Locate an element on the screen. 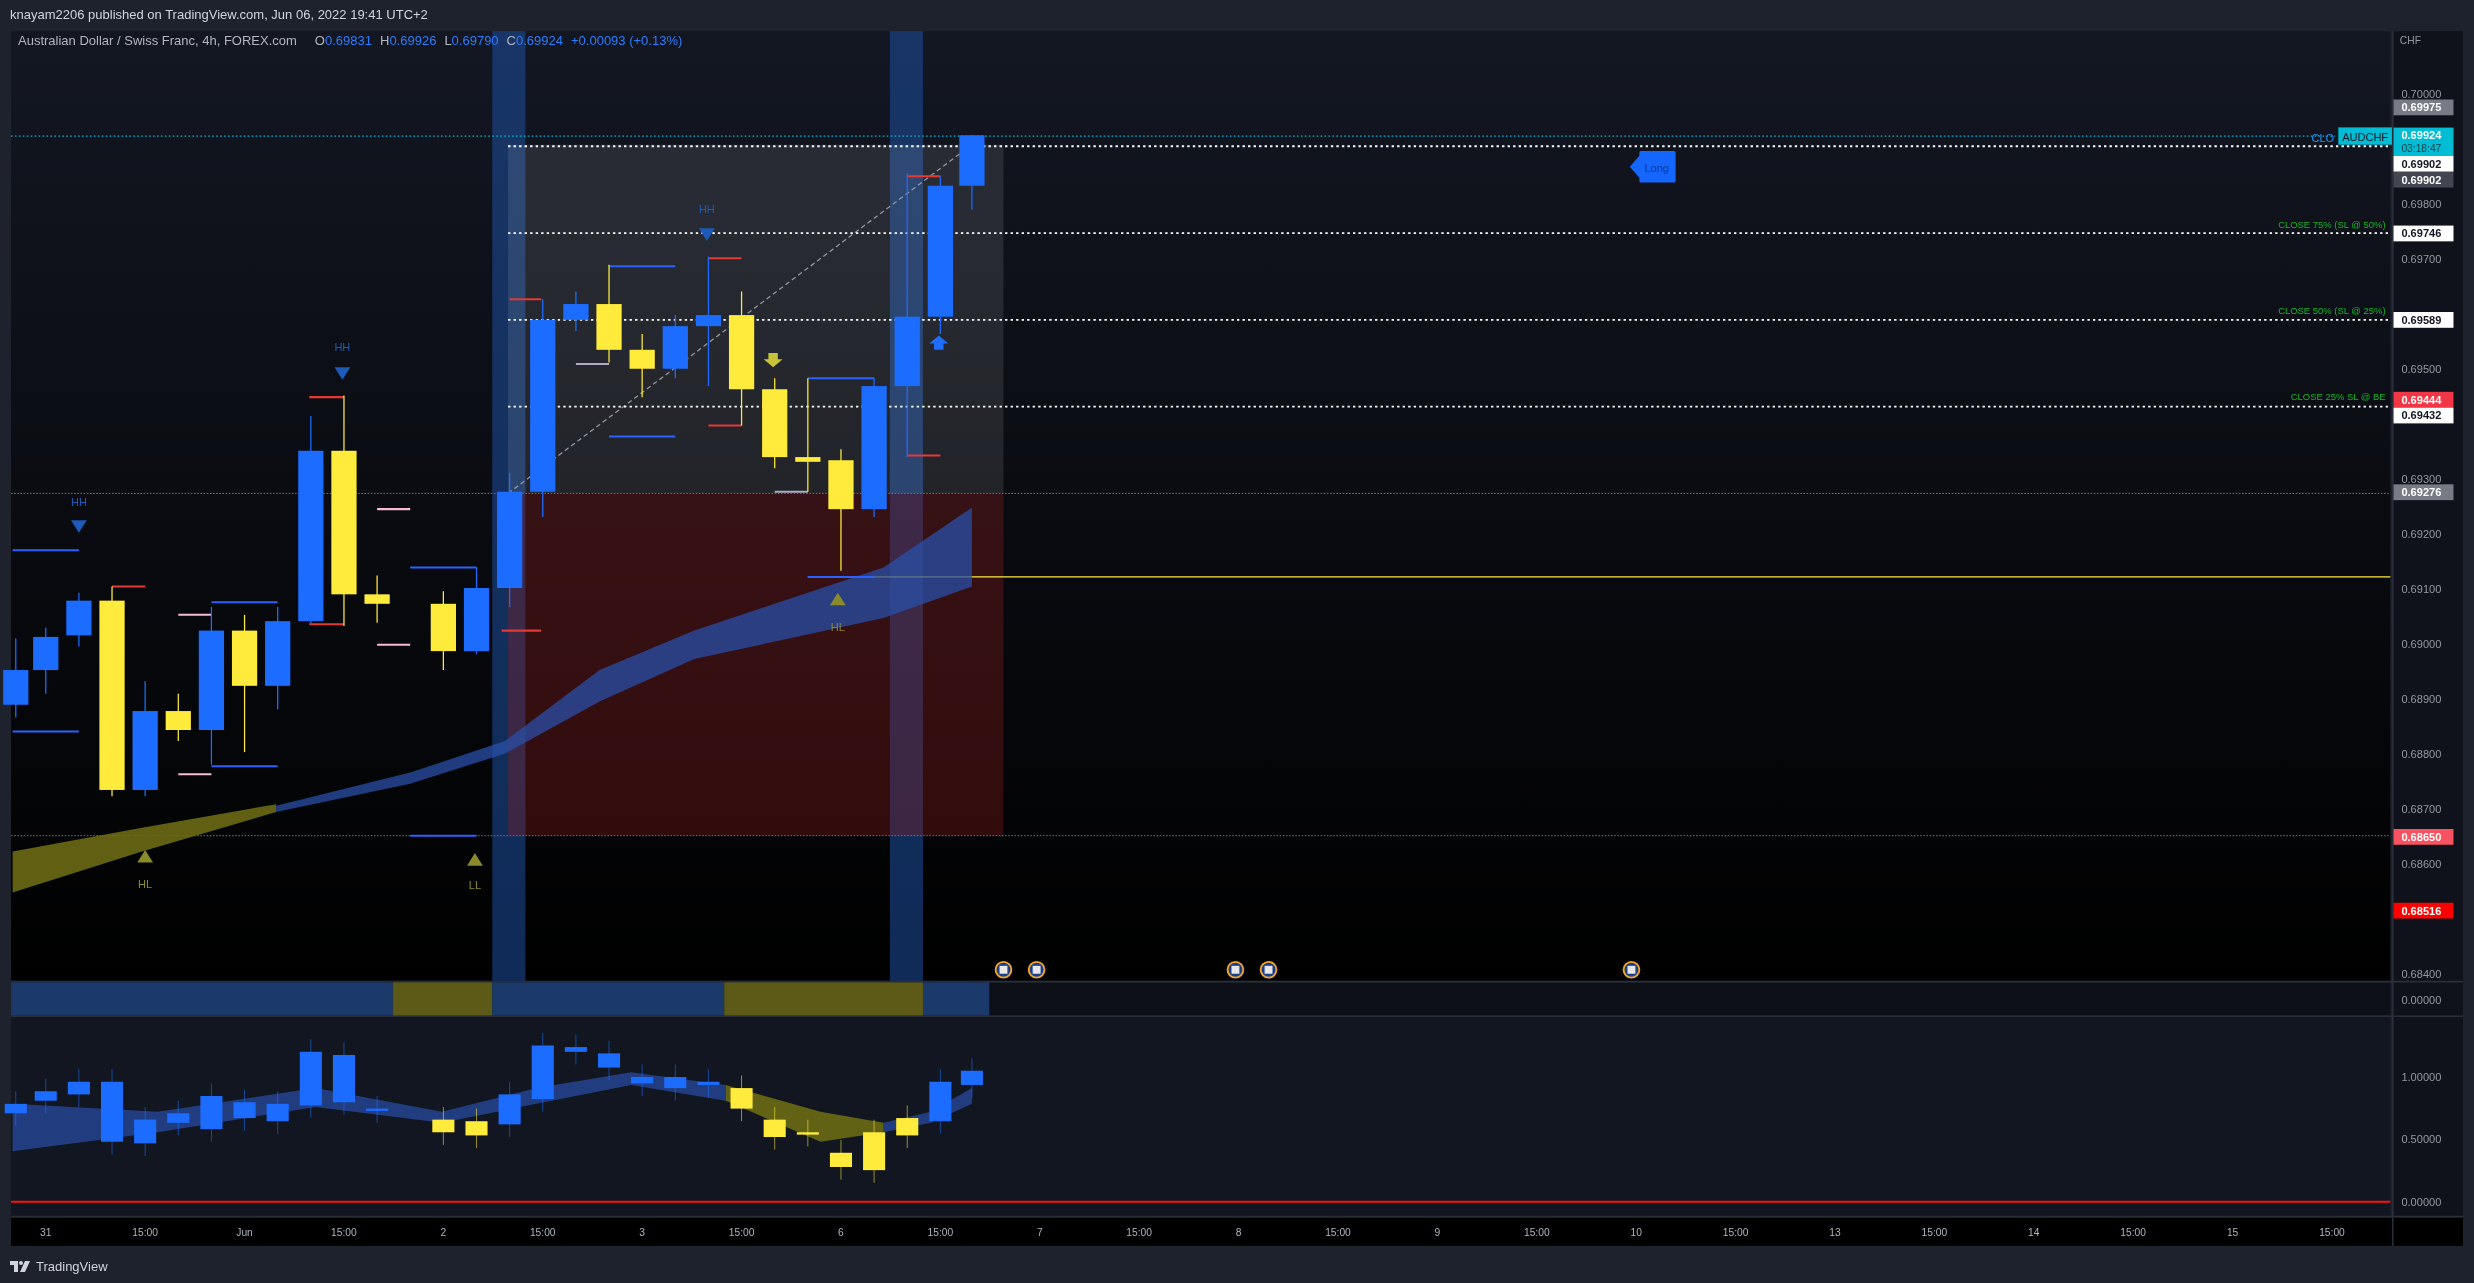 The height and width of the screenshot is (1283, 2474). close-order-label: CLO is located at coordinates (2323, 137).